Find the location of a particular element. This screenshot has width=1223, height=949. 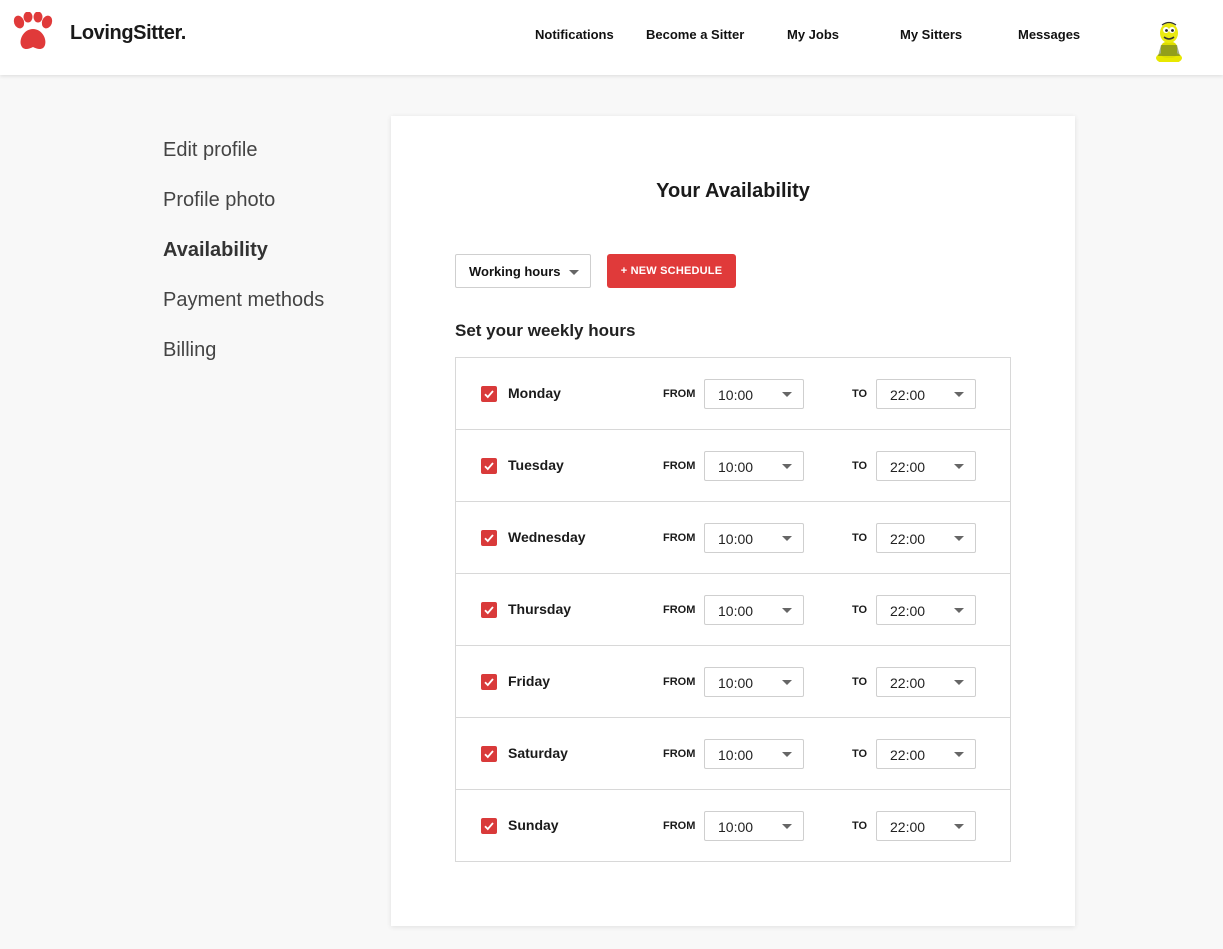

schedule-select-value: Working hours is located at coordinates (515, 271).